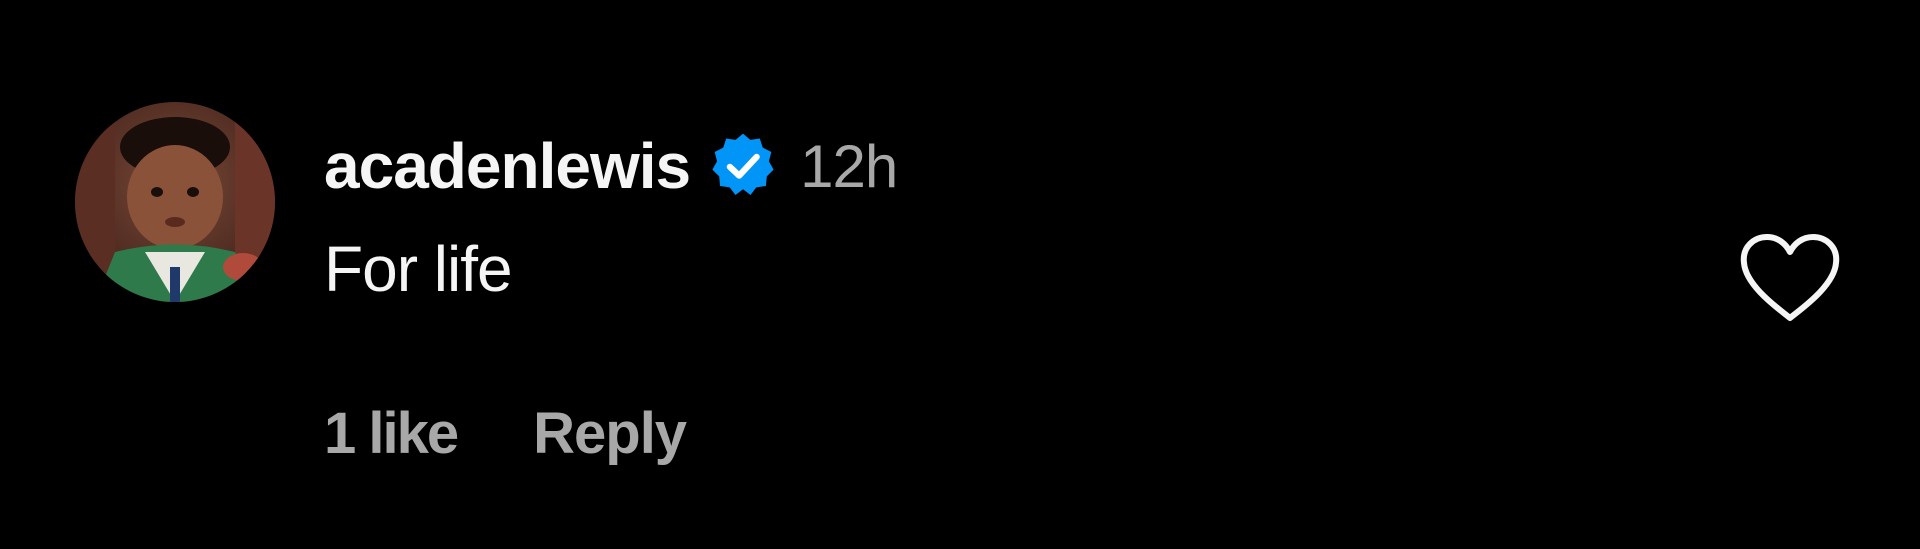 The image size is (1920, 549). I want to click on likes-count-link: 1 like, so click(391, 433).